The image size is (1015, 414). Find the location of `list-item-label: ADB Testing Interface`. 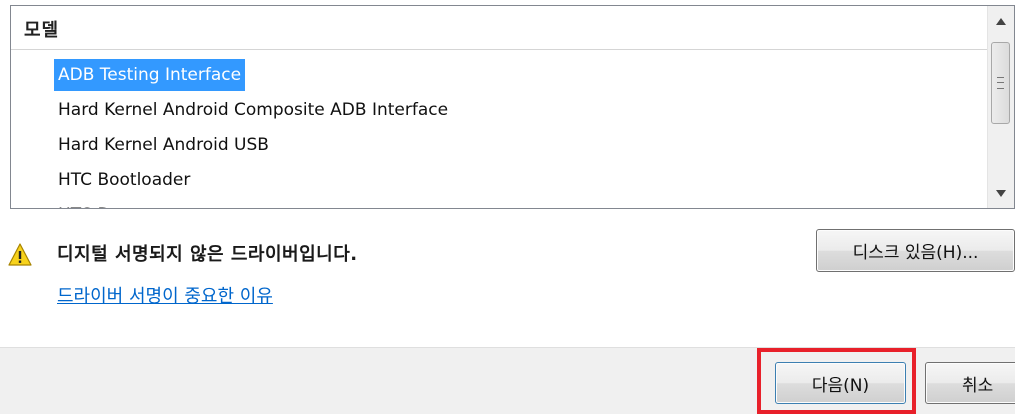

list-item-label: ADB Testing Interface is located at coordinates (150, 75).